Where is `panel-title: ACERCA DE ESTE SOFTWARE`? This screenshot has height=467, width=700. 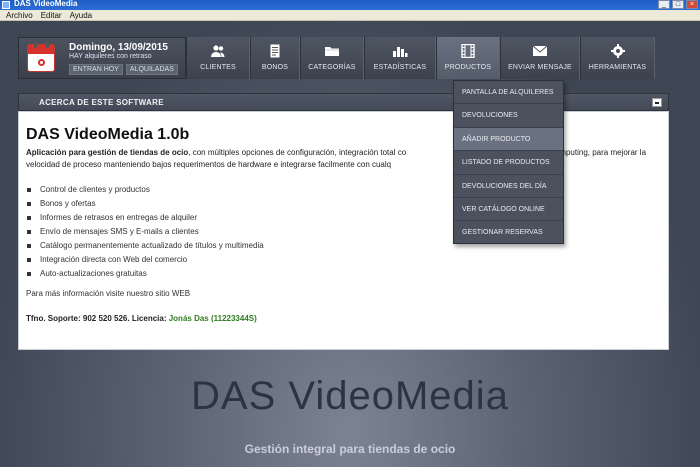
panel-title: ACERCA DE ESTE SOFTWARE is located at coordinates (101, 102).